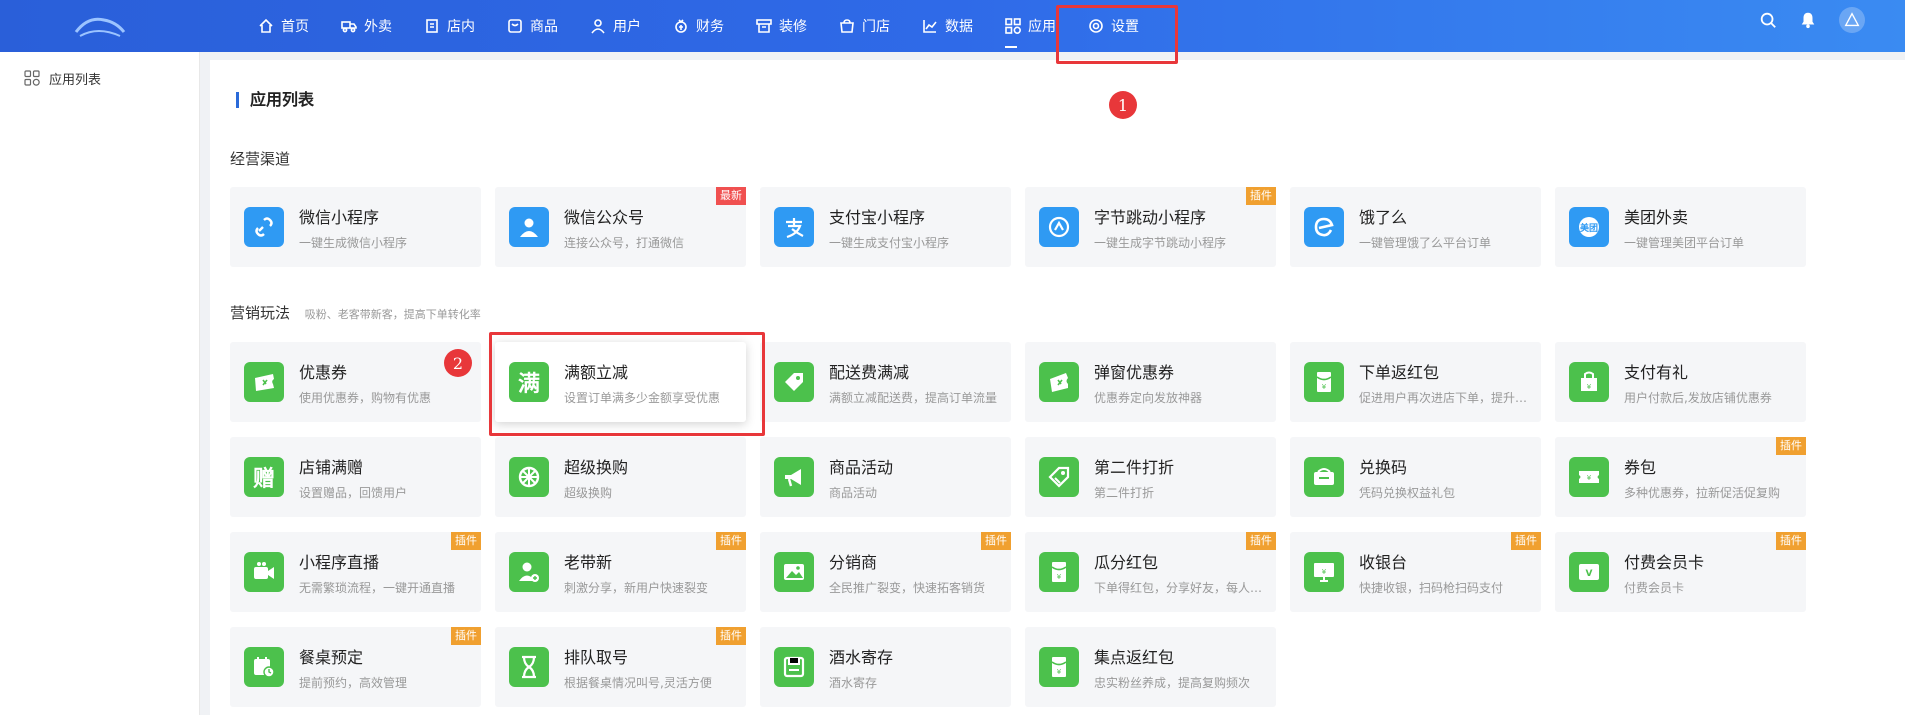  What do you see at coordinates (529, 227) in the screenshot?
I see `person-icon` at bounding box center [529, 227].